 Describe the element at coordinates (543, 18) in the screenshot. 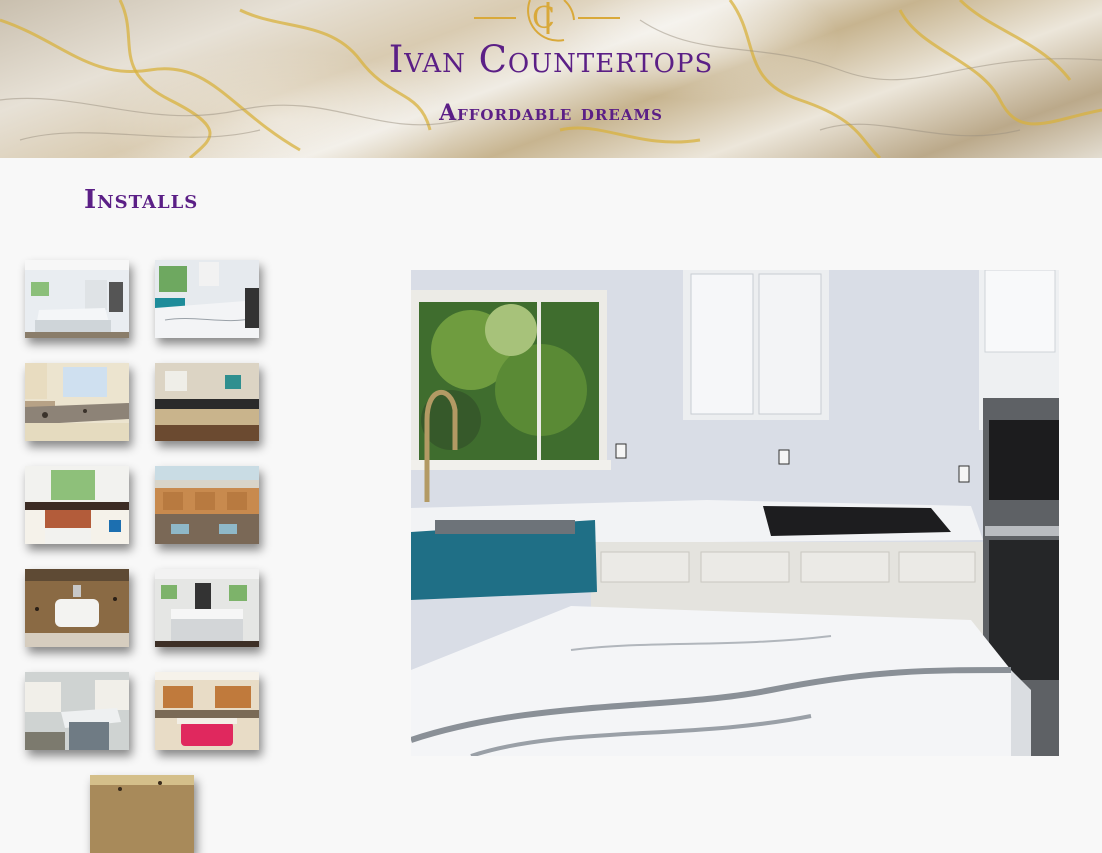

I see `svg-text: C` at that location.